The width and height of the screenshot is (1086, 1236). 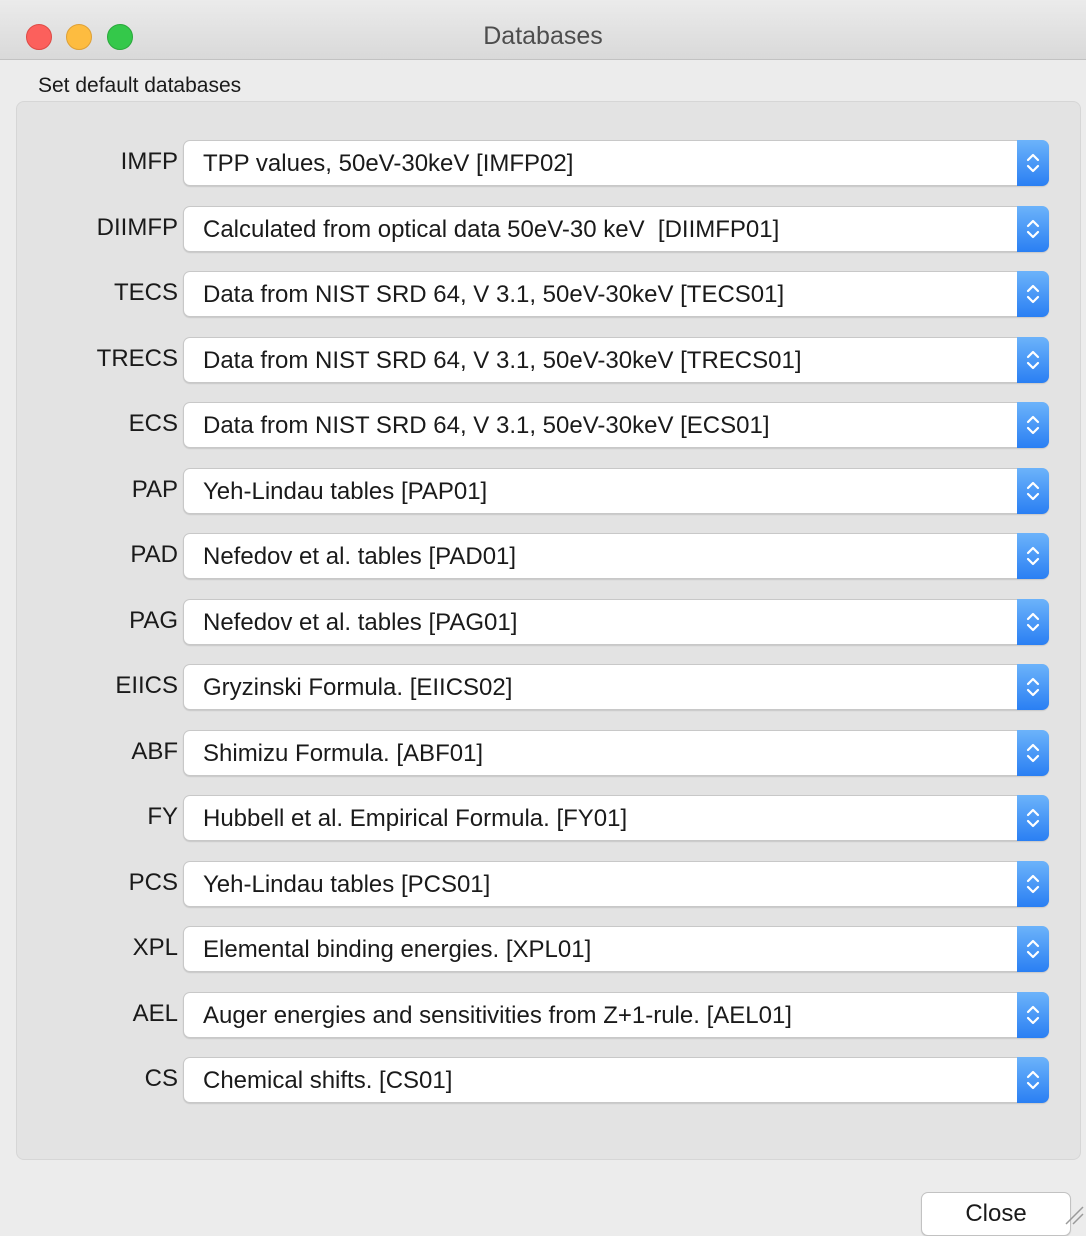 I want to click on database-label: TECS, so click(x=145, y=292).